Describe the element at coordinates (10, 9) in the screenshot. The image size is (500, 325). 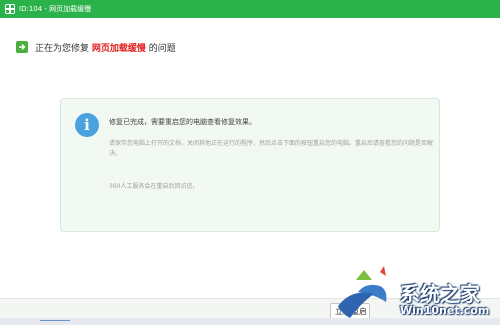
I see `app-icon` at that location.